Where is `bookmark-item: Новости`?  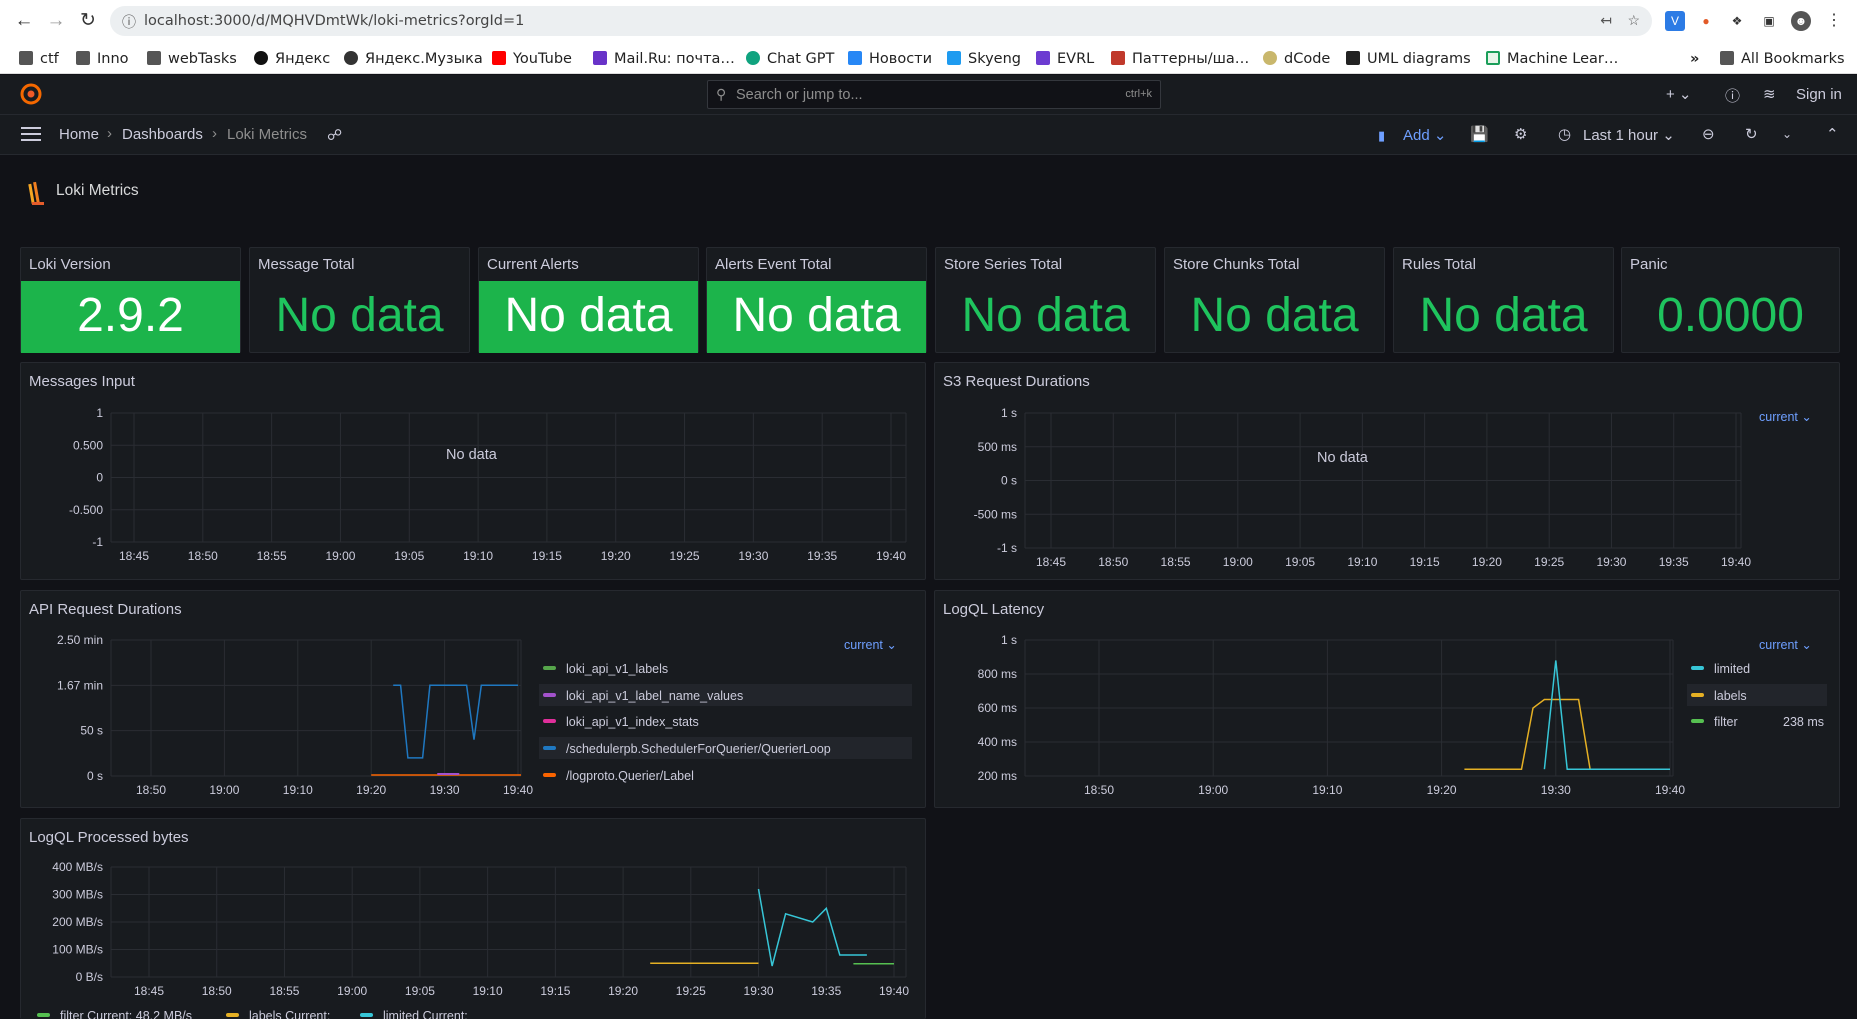 bookmark-item: Новости is located at coordinates (890, 59).